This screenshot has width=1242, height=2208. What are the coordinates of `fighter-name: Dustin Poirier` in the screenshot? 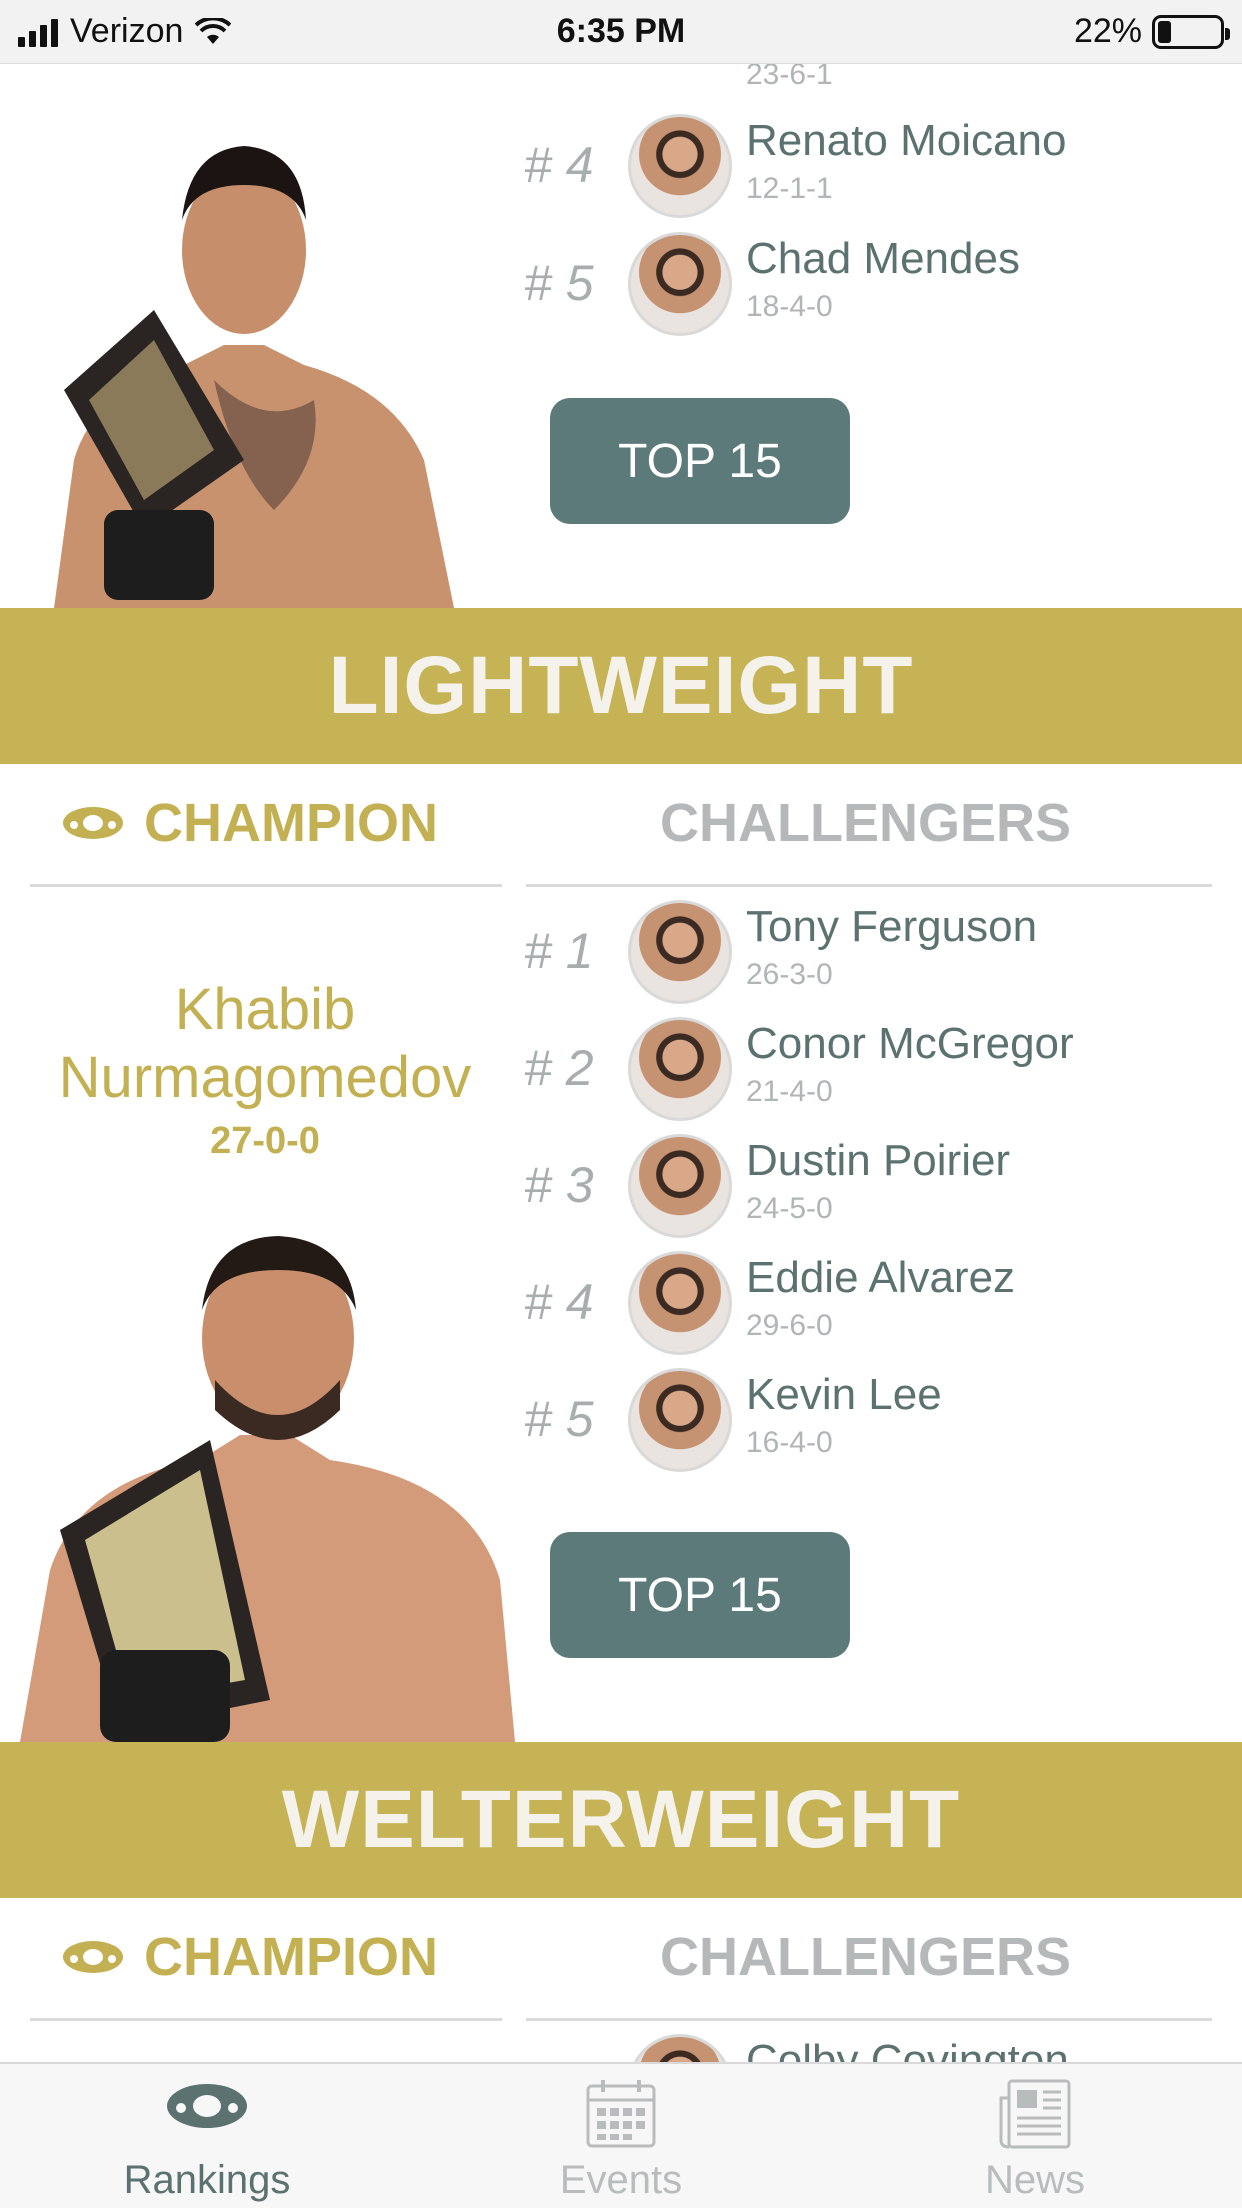 It's located at (878, 1160).